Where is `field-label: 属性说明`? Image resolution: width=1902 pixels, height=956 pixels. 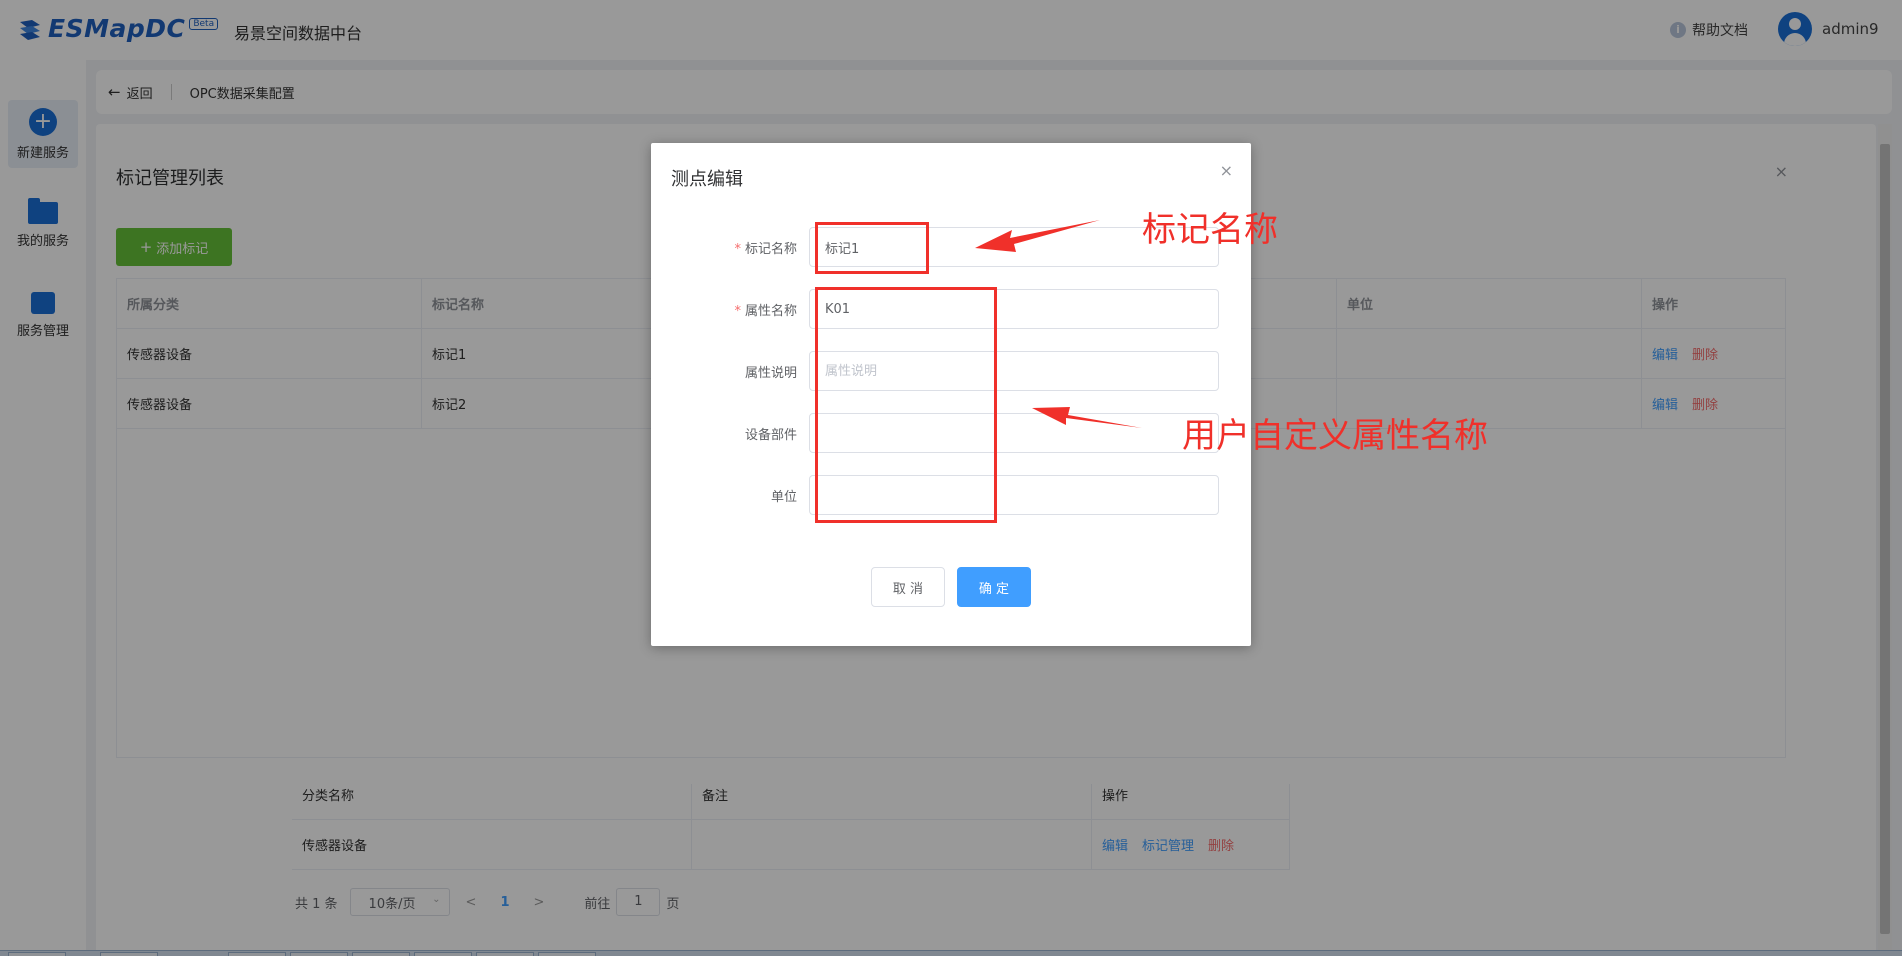 field-label: 属性说明 is located at coordinates (770, 373).